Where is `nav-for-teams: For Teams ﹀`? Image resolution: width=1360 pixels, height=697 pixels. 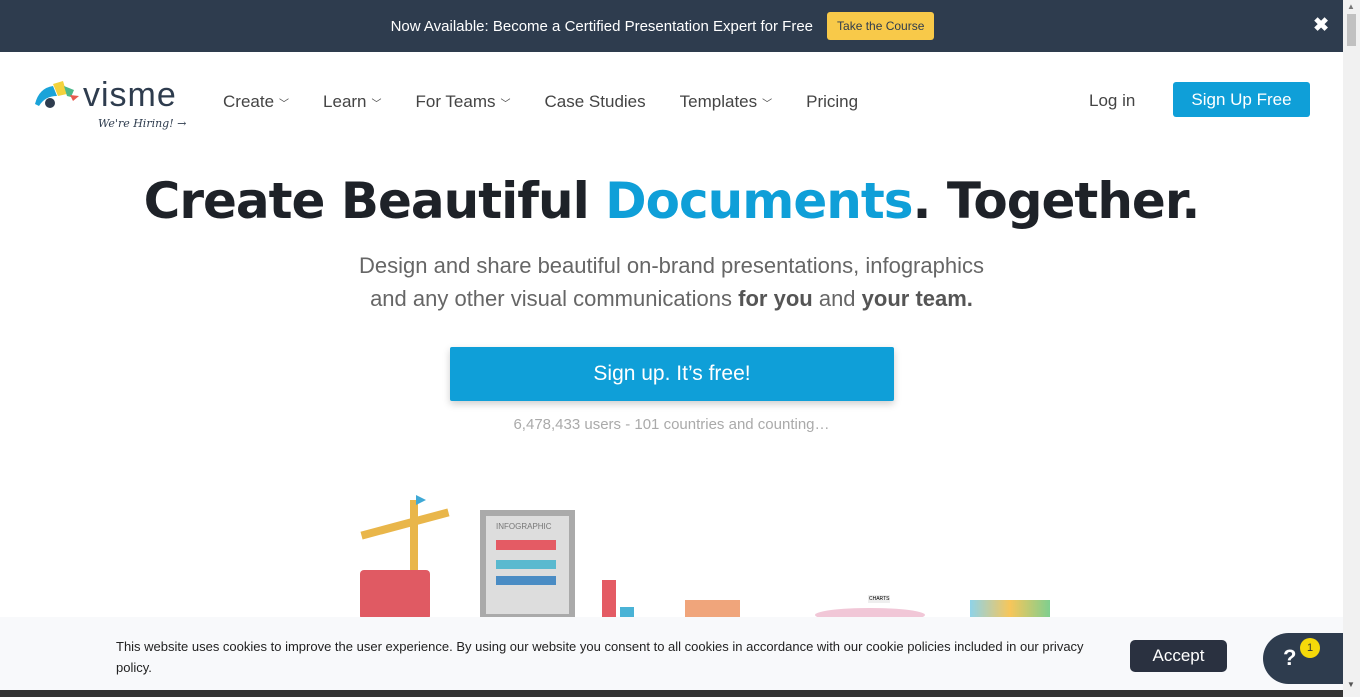
nav-for-teams: For Teams ﹀ is located at coordinates (463, 102).